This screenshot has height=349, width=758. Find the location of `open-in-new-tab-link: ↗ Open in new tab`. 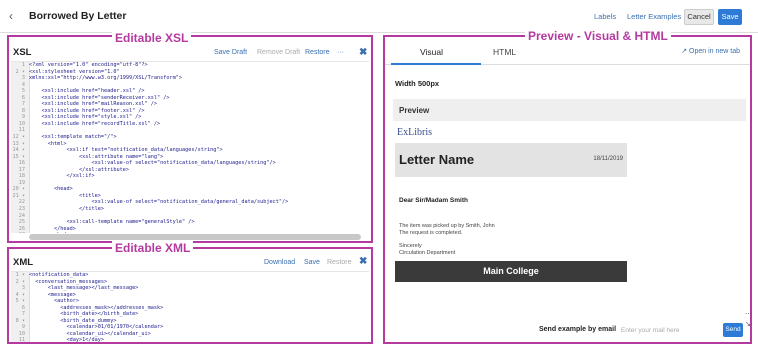

open-in-new-tab-link: ↗ Open in new tab is located at coordinates (710, 51).